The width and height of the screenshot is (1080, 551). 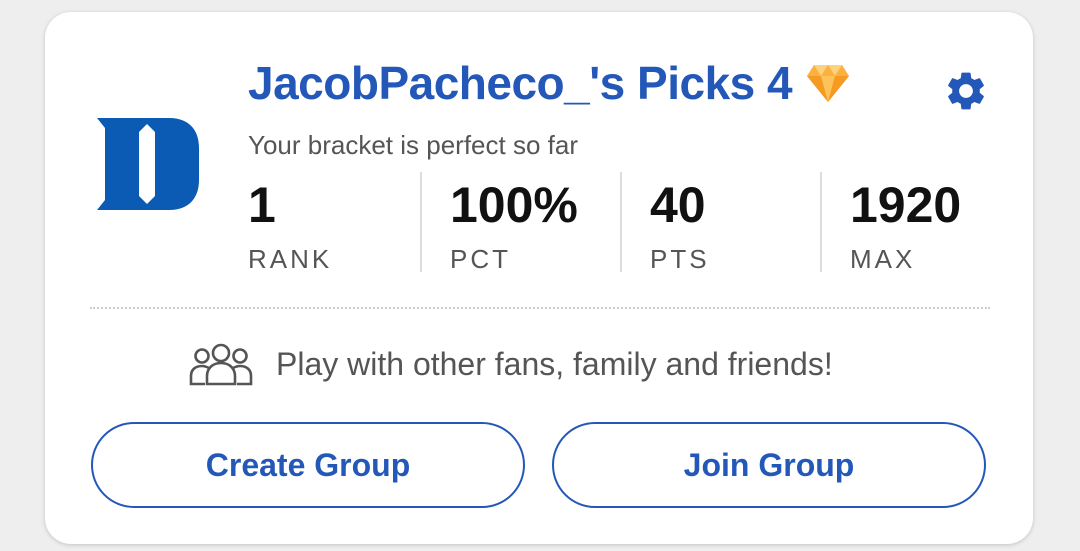 I want to click on stat-pct: 100% PCT, so click(x=520, y=223).